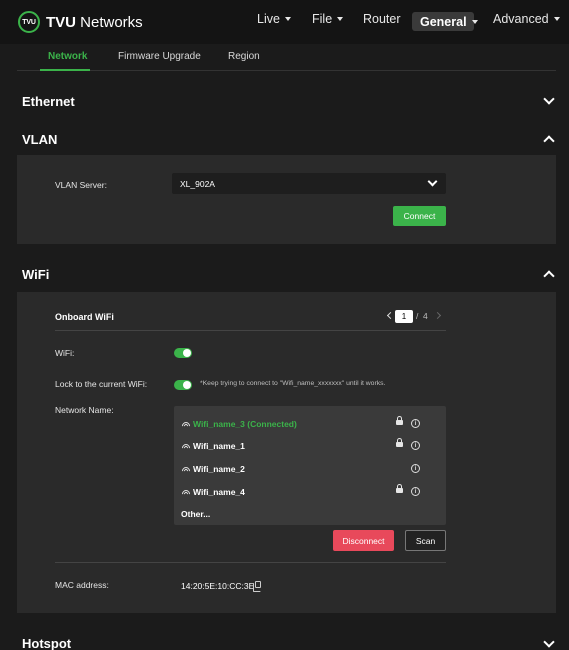  Describe the element at coordinates (245, 424) in the screenshot. I see `network-name: Wifi_name_3 (Connected)` at that location.